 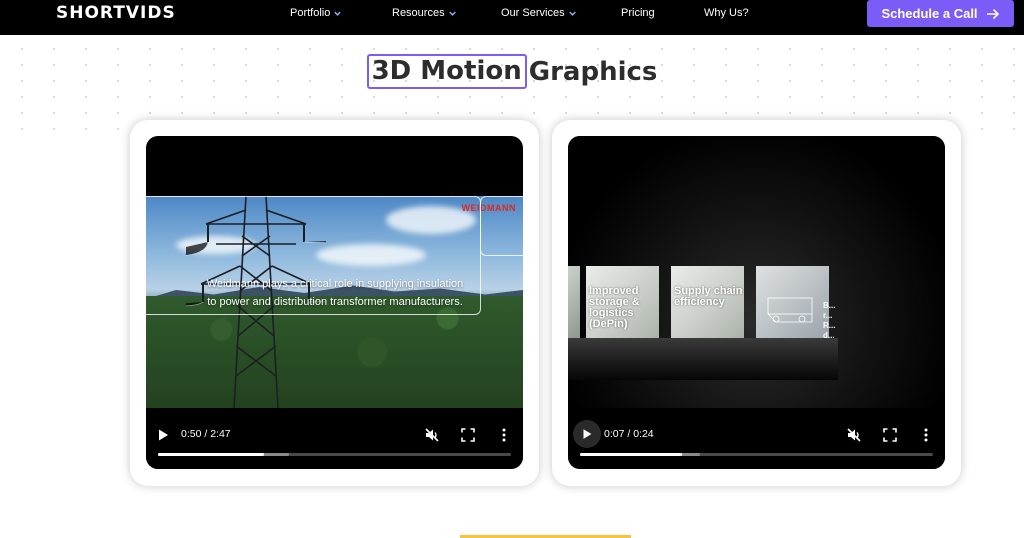 What do you see at coordinates (206, 434) in the screenshot?
I see `video-time: 0:50 / 2:47` at bounding box center [206, 434].